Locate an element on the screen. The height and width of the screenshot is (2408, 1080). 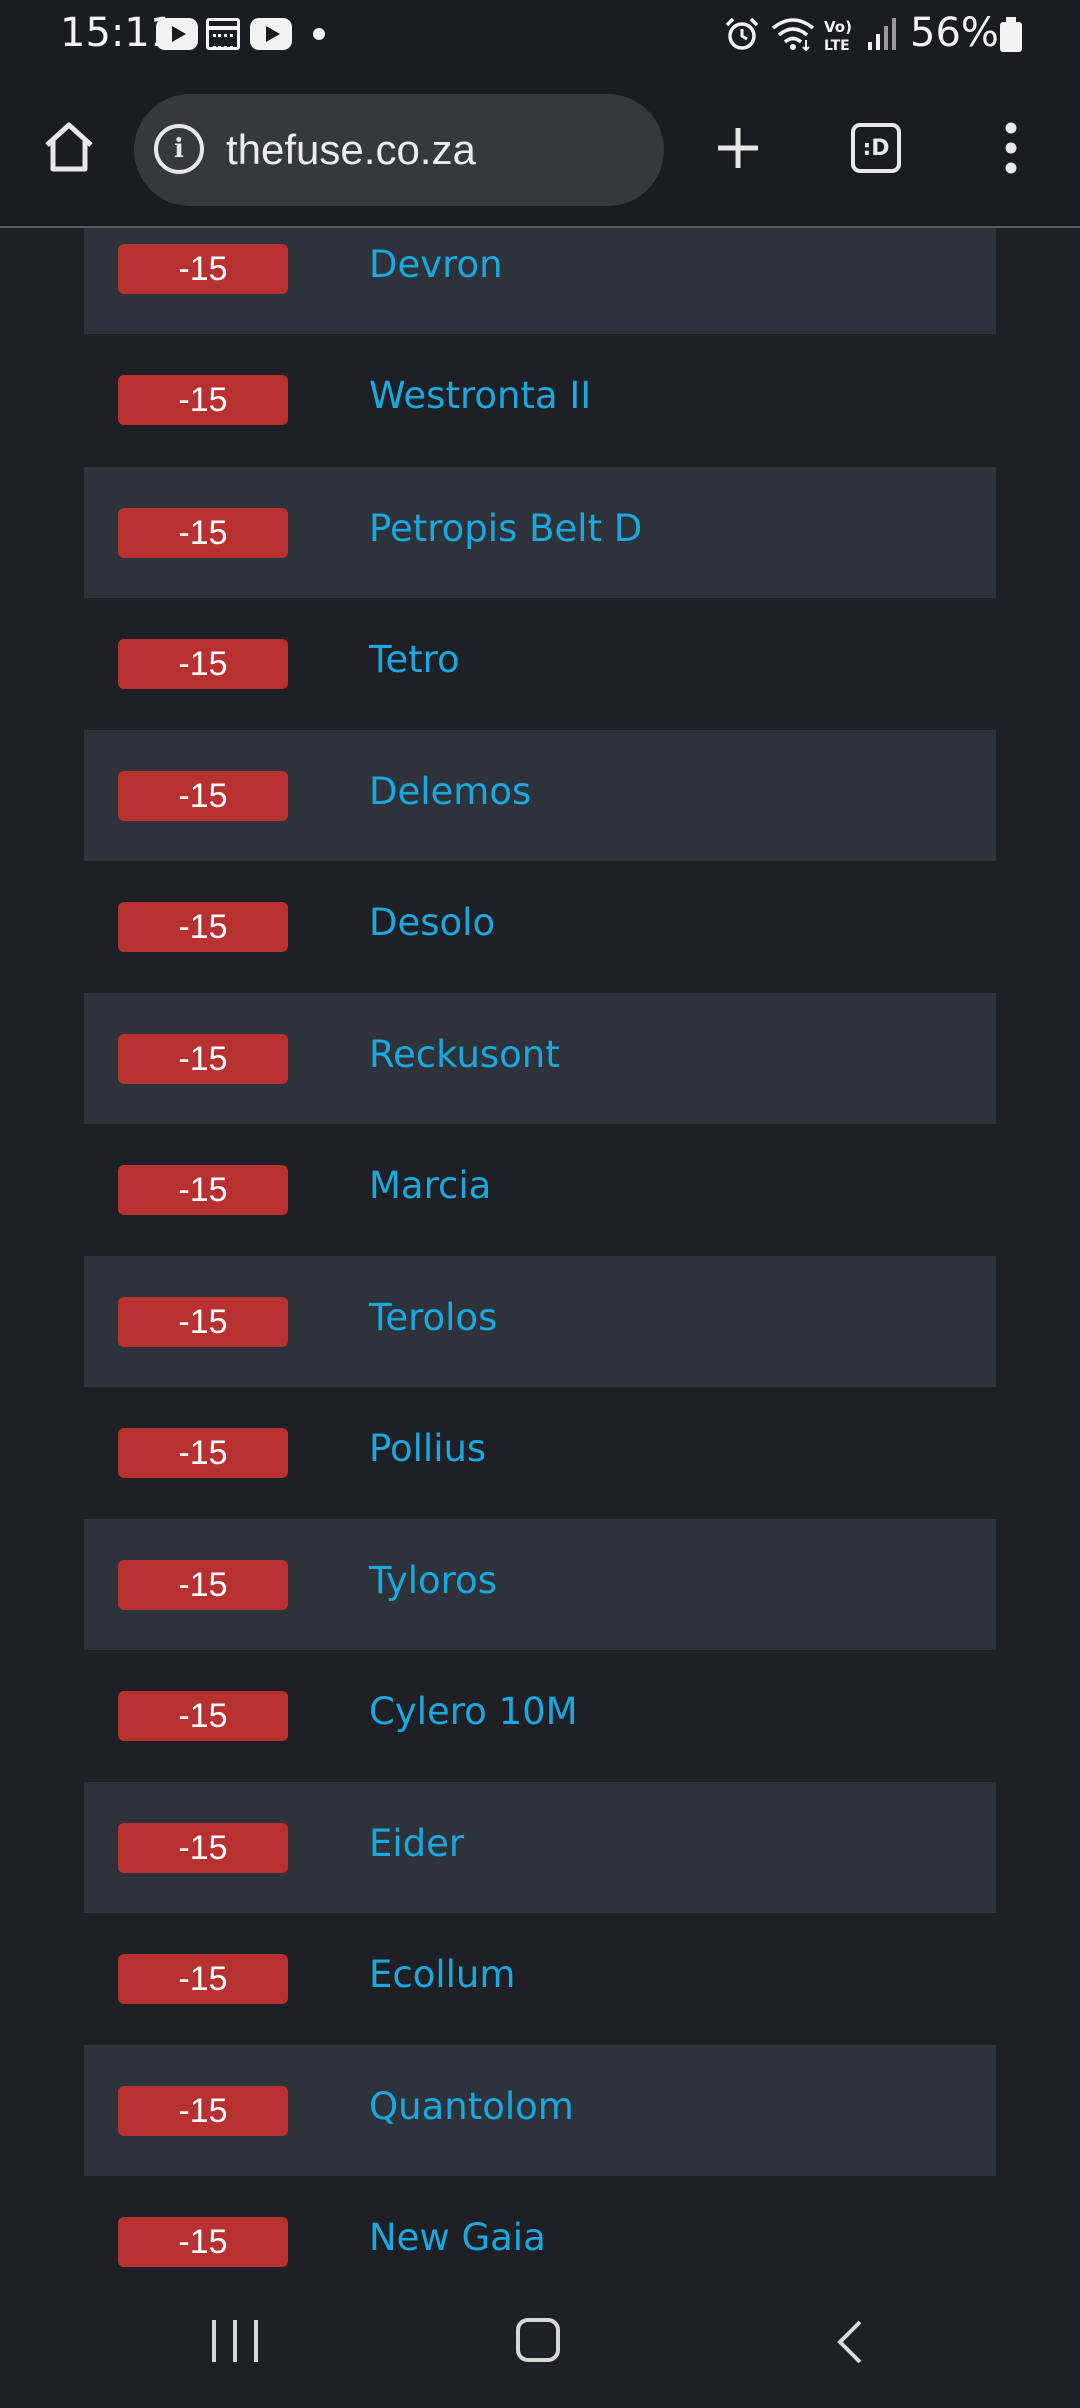
list-item: -15 Marcia is located at coordinates (540, 1189).